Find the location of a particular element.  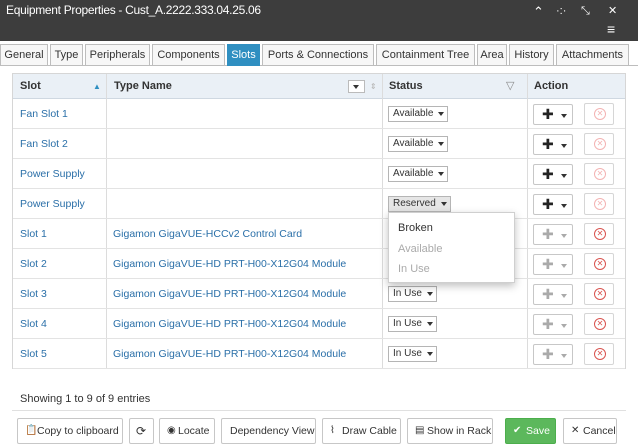

slot-name: Slot 3 is located at coordinates (33, 294).